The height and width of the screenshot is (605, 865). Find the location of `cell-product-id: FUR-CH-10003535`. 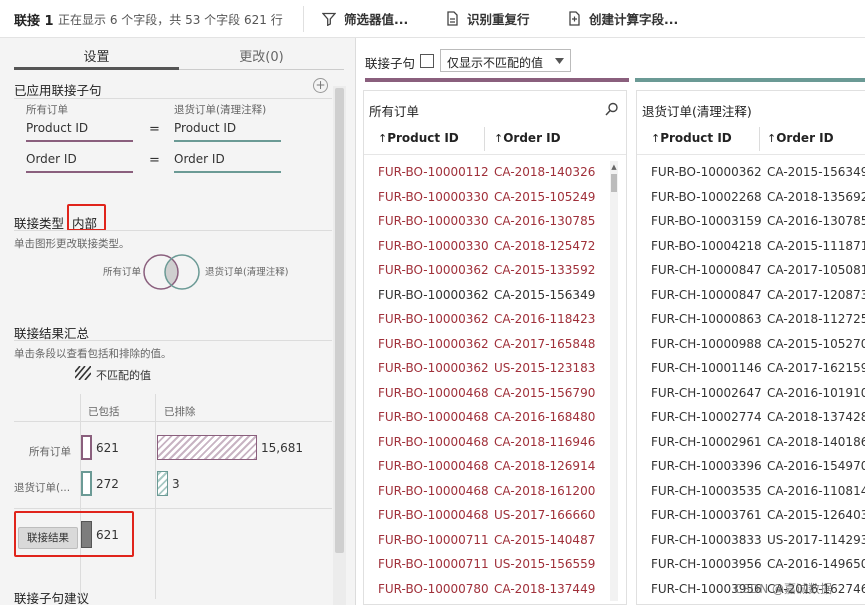

cell-product-id: FUR-CH-10003535 is located at coordinates (706, 491).